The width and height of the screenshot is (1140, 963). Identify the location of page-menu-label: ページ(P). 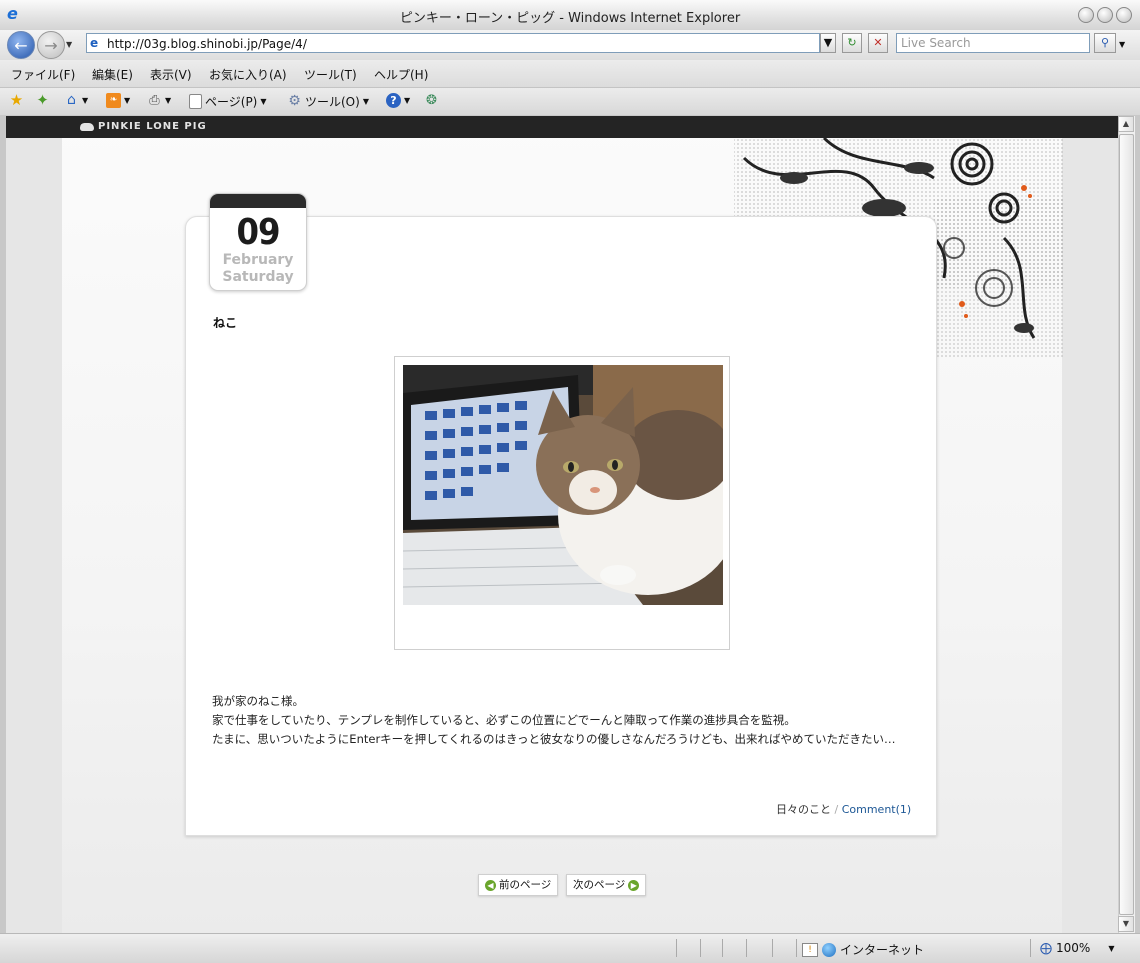
(231, 102).